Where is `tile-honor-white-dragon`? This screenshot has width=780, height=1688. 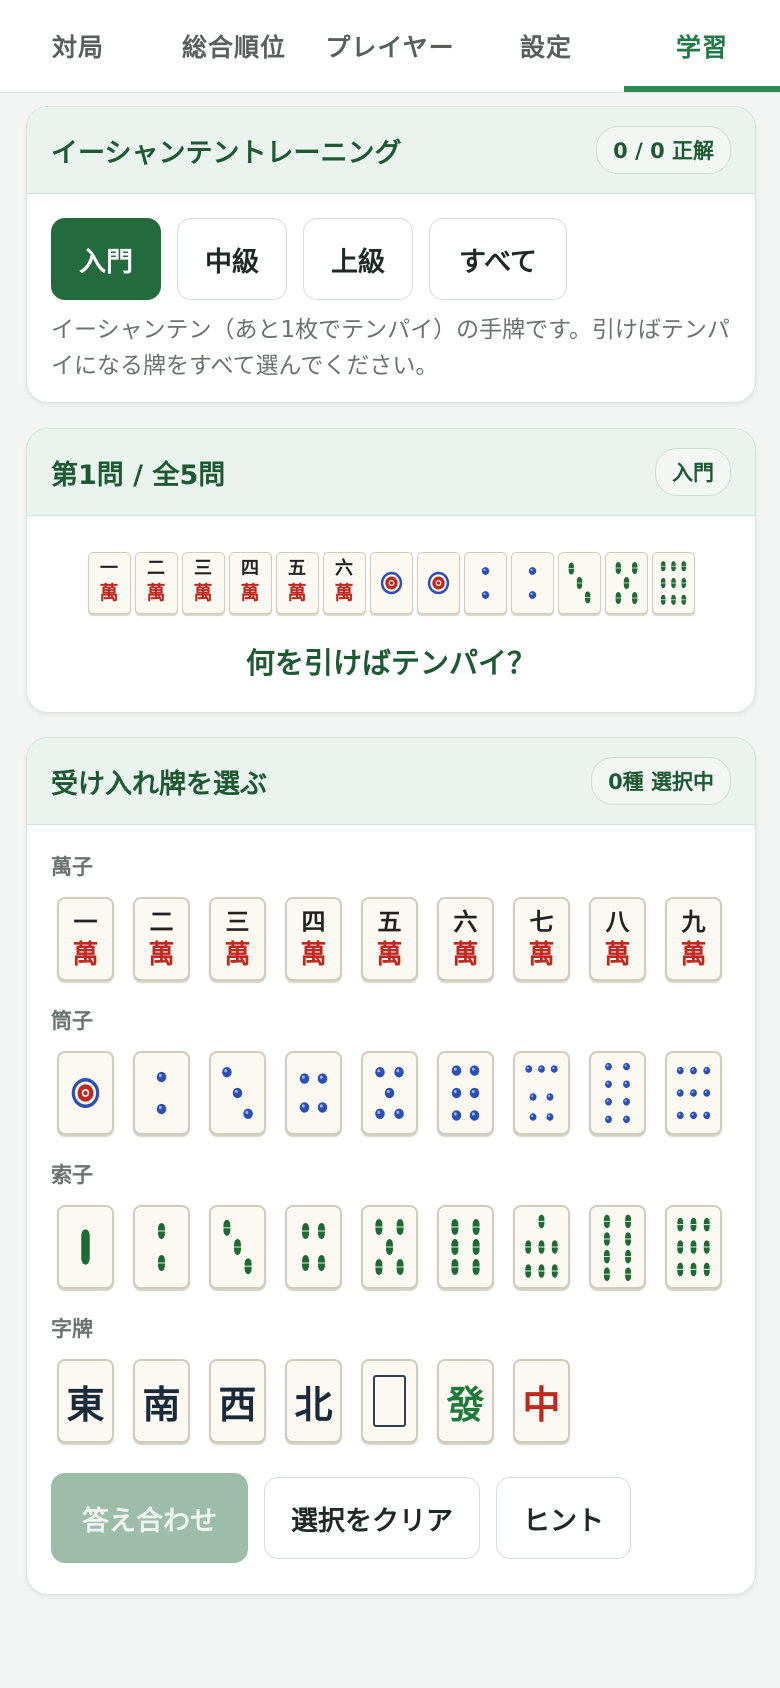 tile-honor-white-dragon is located at coordinates (389, 1401).